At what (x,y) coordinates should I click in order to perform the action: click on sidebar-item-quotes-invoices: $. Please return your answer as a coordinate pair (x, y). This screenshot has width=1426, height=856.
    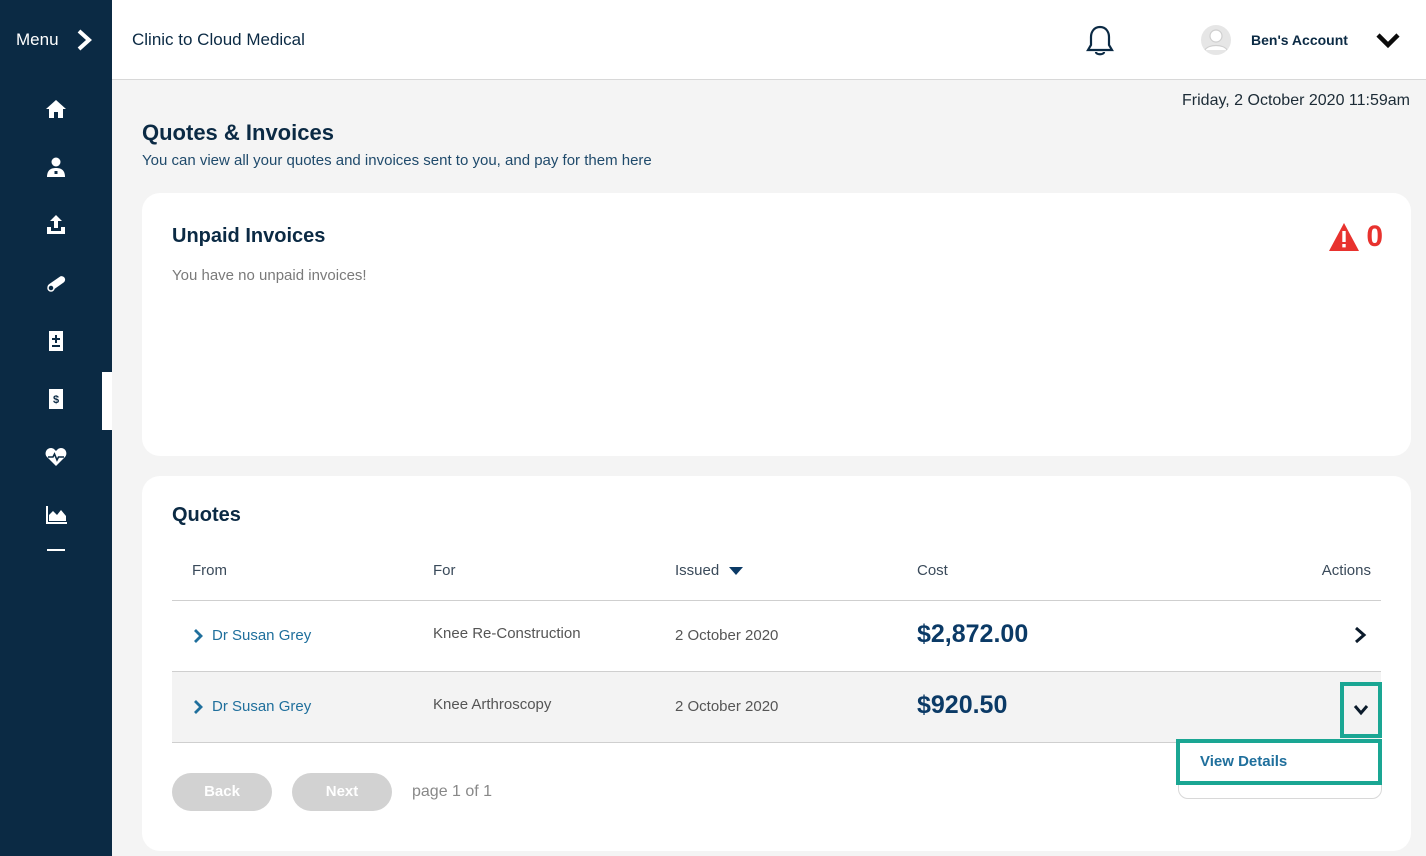
    Looking at the image, I should click on (56, 399).